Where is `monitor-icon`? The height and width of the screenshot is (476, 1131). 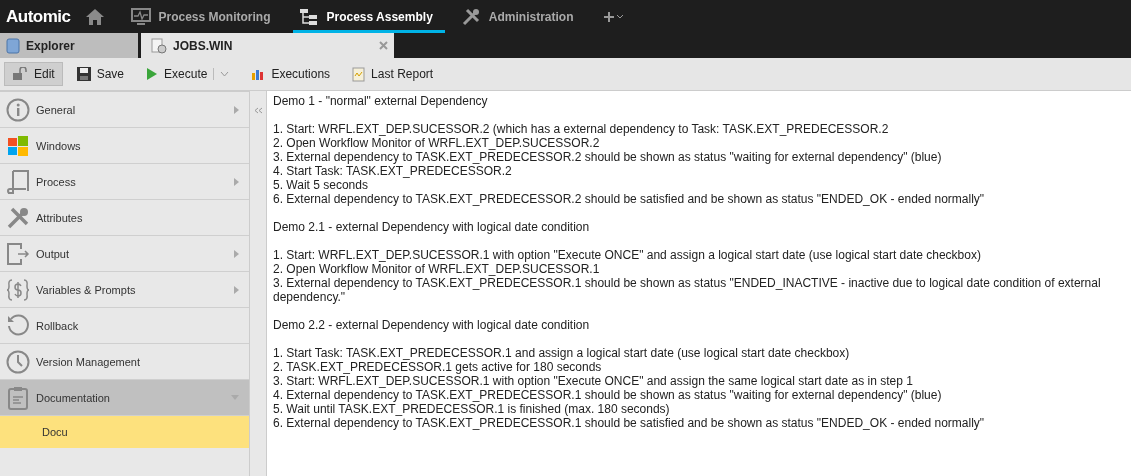
monitor-icon is located at coordinates (140, 16).